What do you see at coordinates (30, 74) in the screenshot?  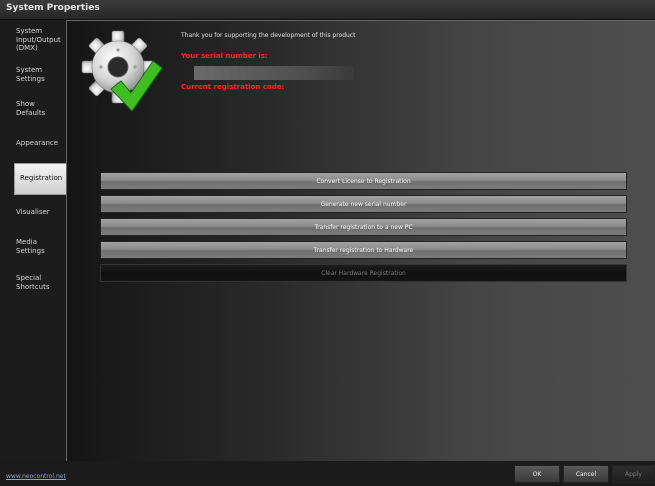 I see `sidebar-item-label: System Settings` at bounding box center [30, 74].